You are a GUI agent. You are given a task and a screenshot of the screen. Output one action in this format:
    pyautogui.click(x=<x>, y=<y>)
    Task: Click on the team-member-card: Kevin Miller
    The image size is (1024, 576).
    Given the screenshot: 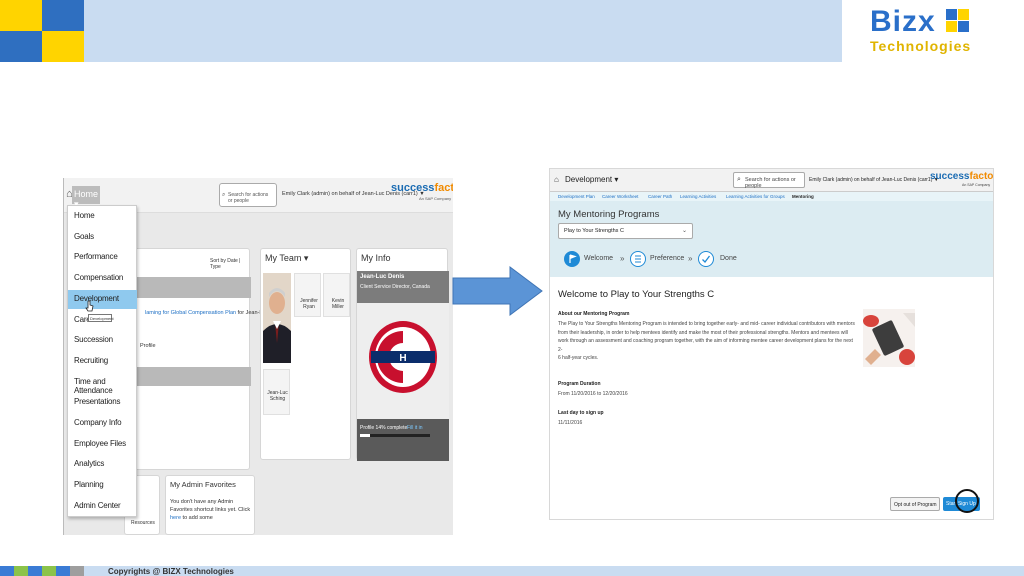 What is the action you would take?
    pyautogui.click(x=336, y=295)
    